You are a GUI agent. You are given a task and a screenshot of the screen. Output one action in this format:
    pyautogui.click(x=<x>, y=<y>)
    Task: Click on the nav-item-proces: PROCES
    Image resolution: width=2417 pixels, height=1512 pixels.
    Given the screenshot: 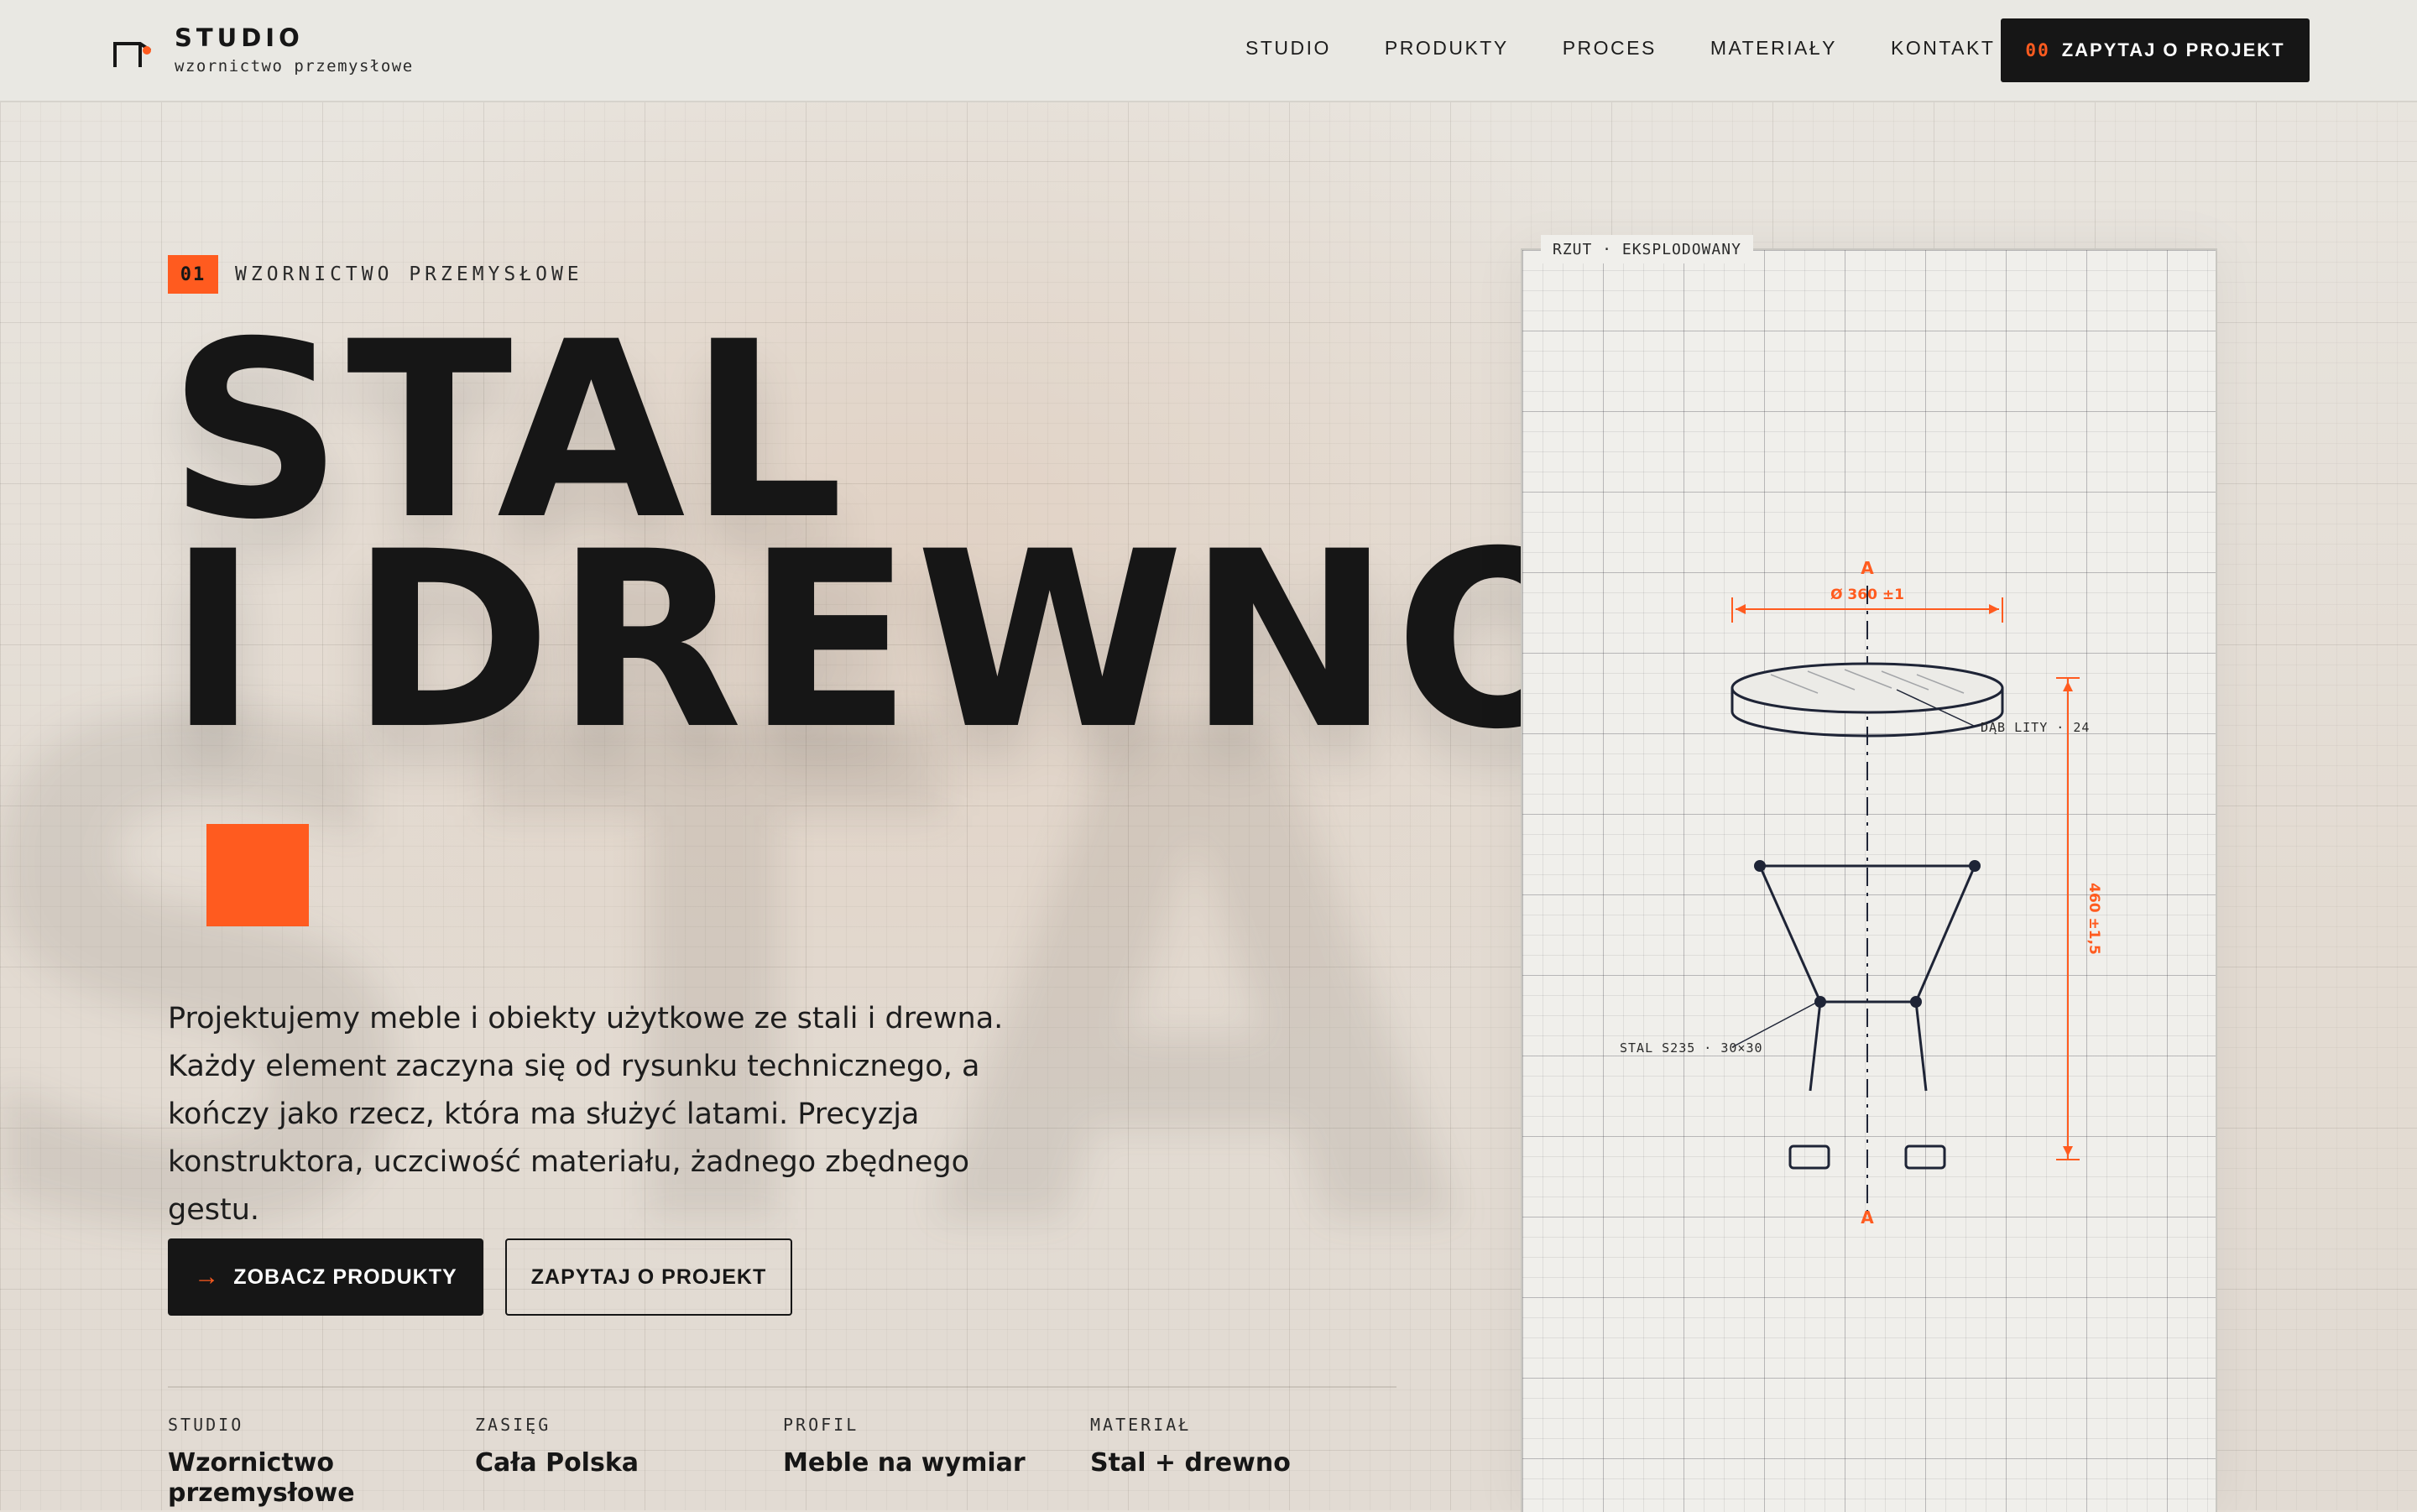 What is the action you would take?
    pyautogui.click(x=1610, y=51)
    